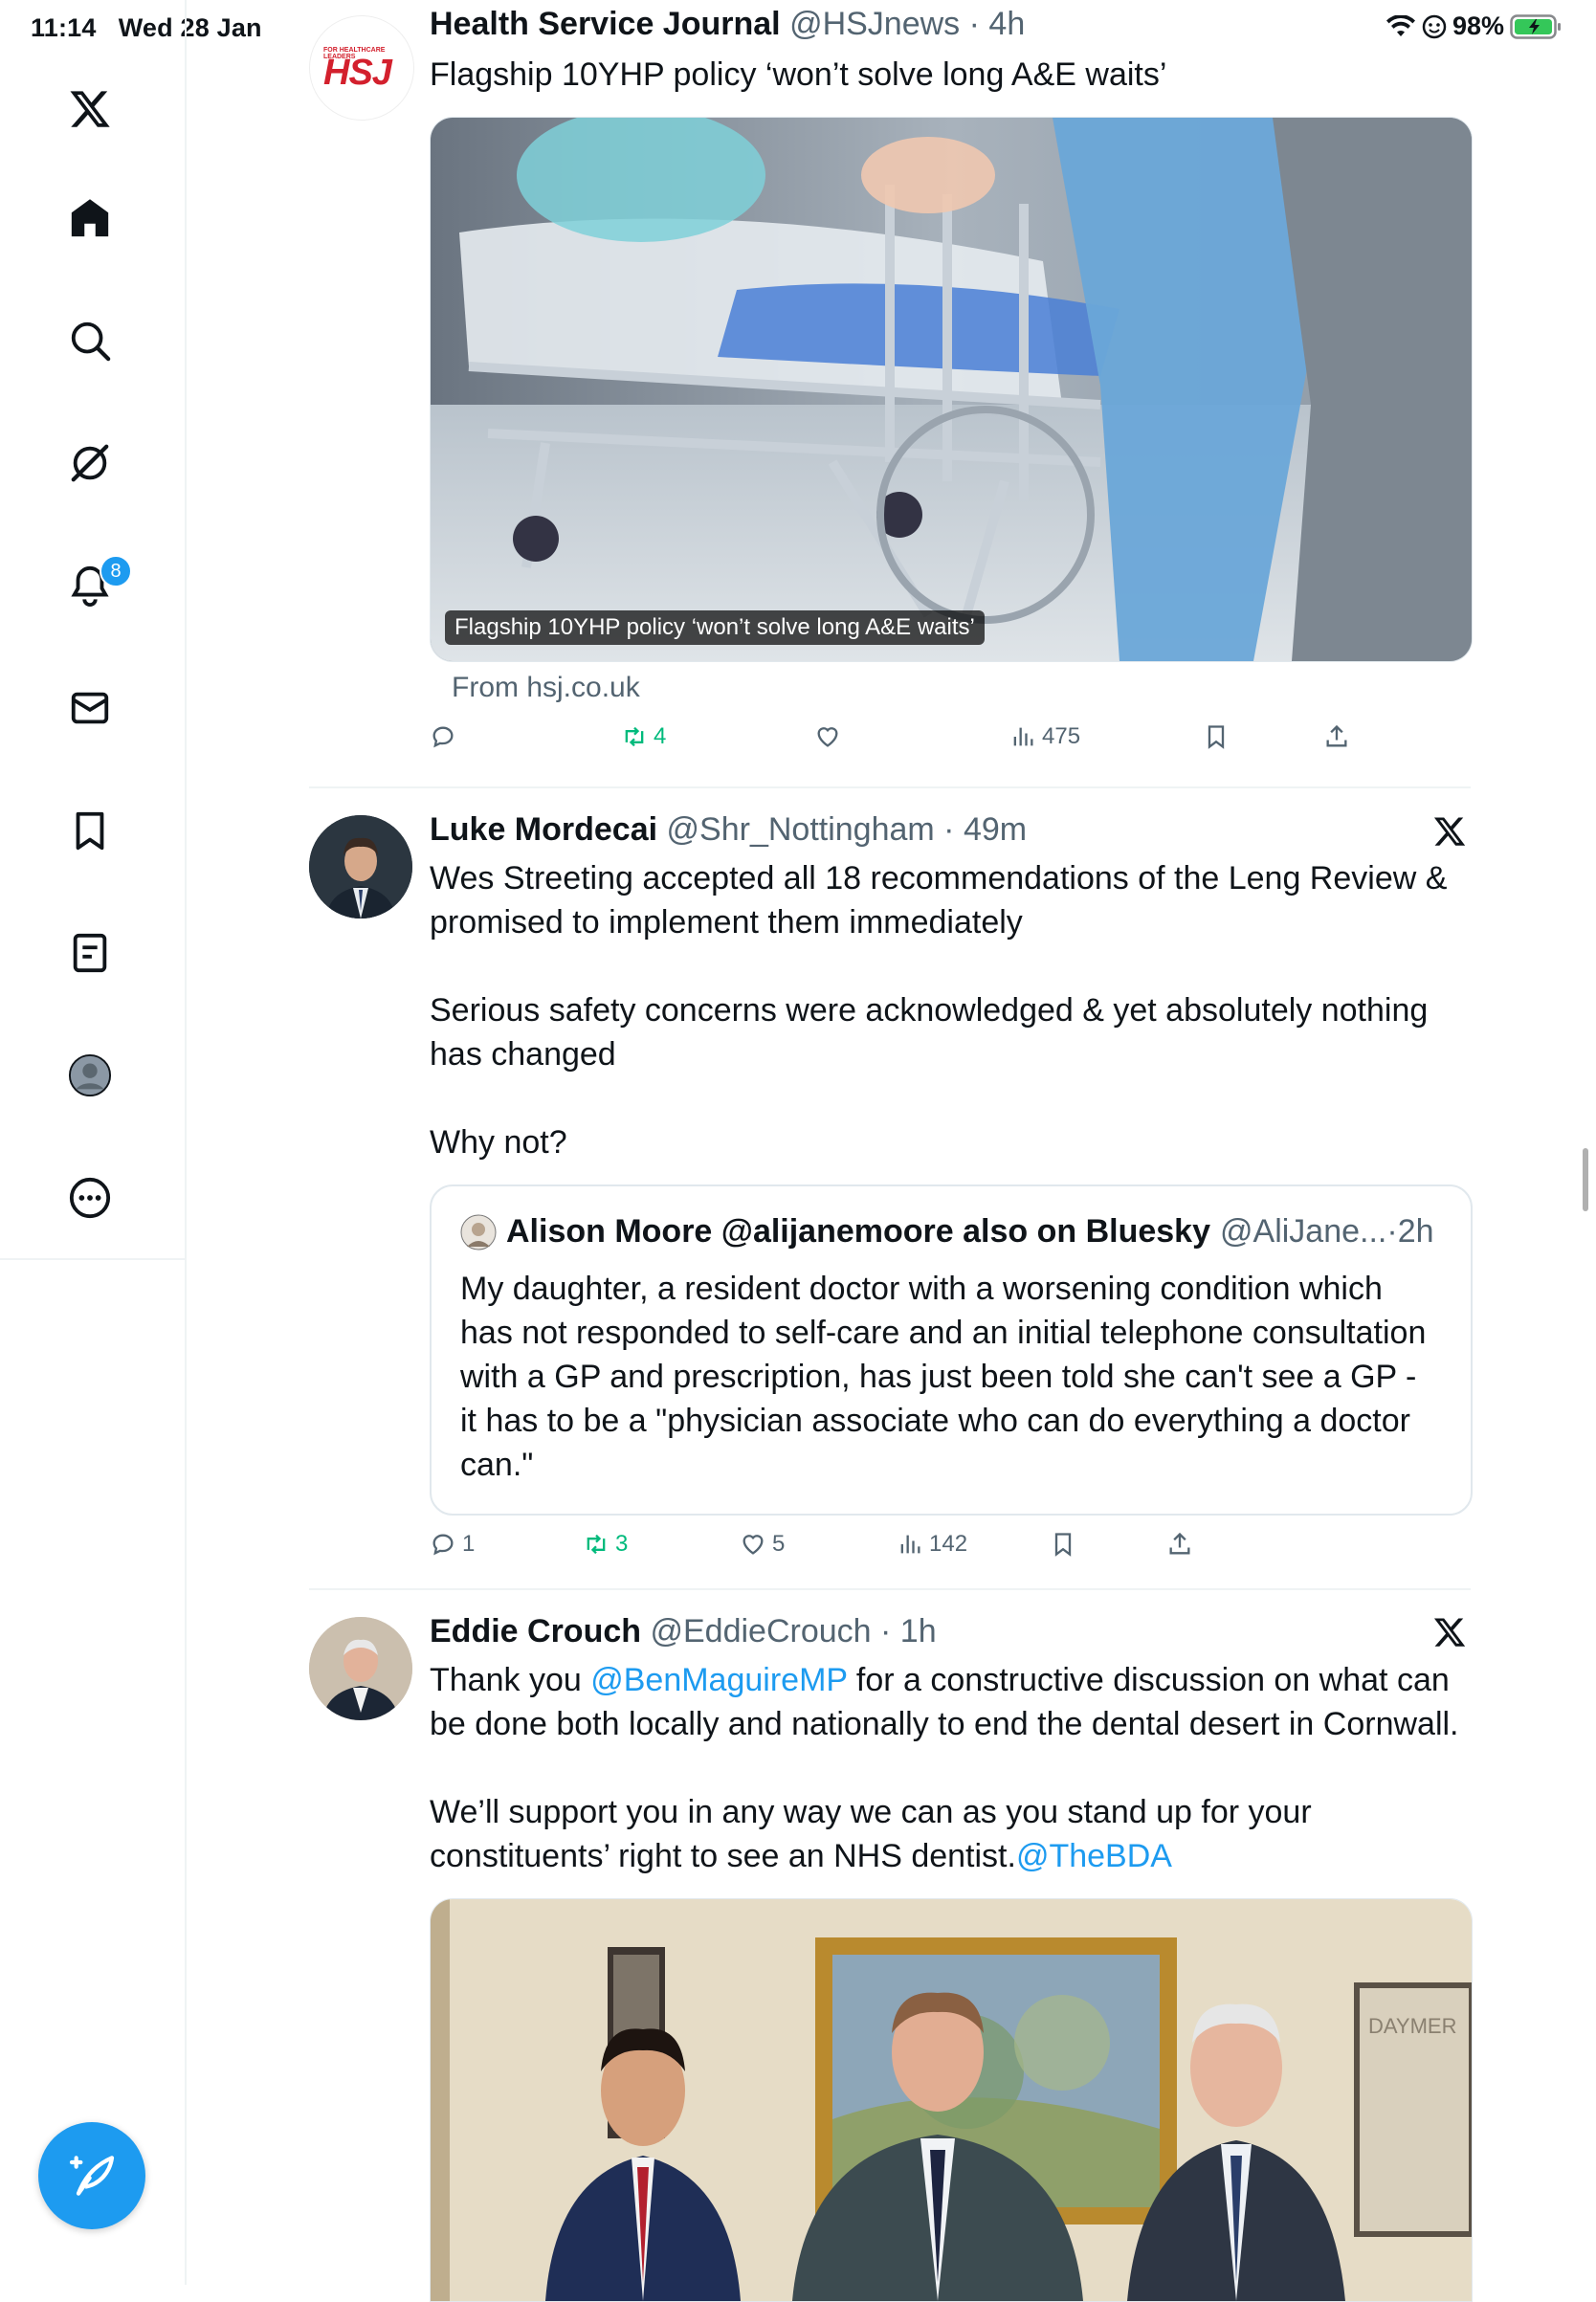 The image size is (1596, 2302). What do you see at coordinates (116, 571) in the screenshot?
I see `notifications-badge: 8` at bounding box center [116, 571].